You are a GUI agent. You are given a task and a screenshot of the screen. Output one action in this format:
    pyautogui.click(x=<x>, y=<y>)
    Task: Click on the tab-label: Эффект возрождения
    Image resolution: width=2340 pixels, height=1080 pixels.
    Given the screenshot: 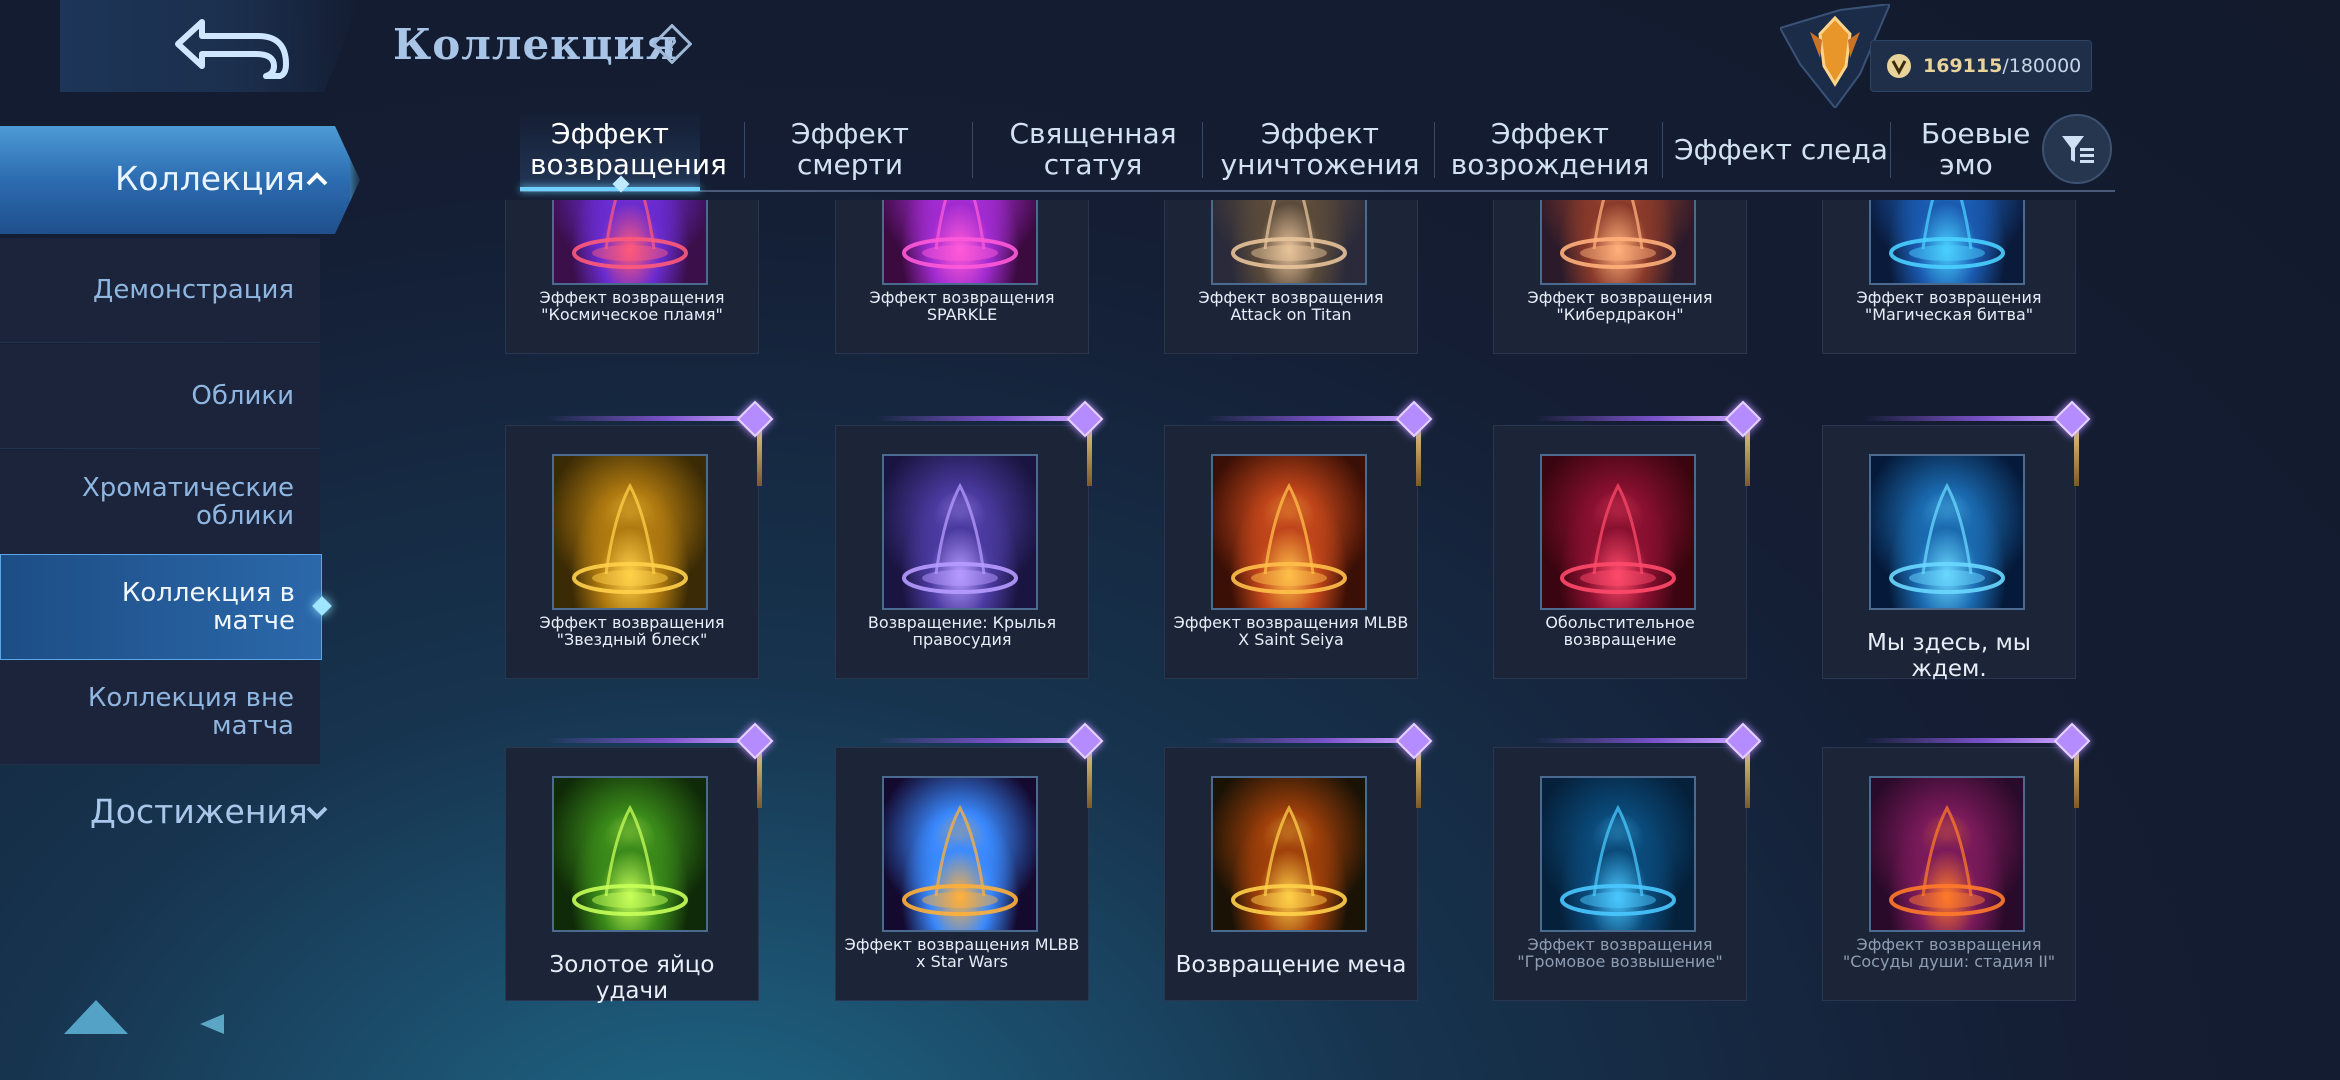 What is the action you would take?
    pyautogui.click(x=1550, y=149)
    